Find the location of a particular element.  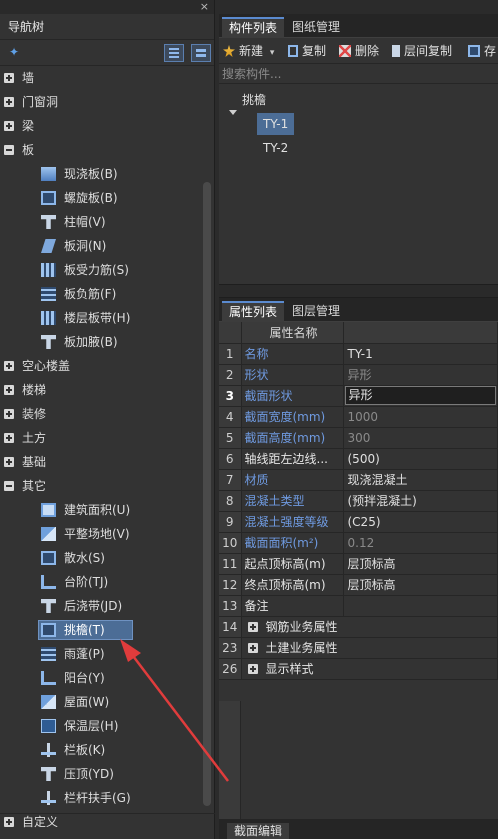

property-group: 土建业务属性 is located at coordinates (369, 648).